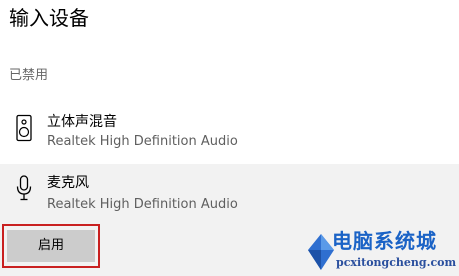 The height and width of the screenshot is (276, 459). Describe the element at coordinates (49, 18) in the screenshot. I see `page-title: 输入设备` at that location.